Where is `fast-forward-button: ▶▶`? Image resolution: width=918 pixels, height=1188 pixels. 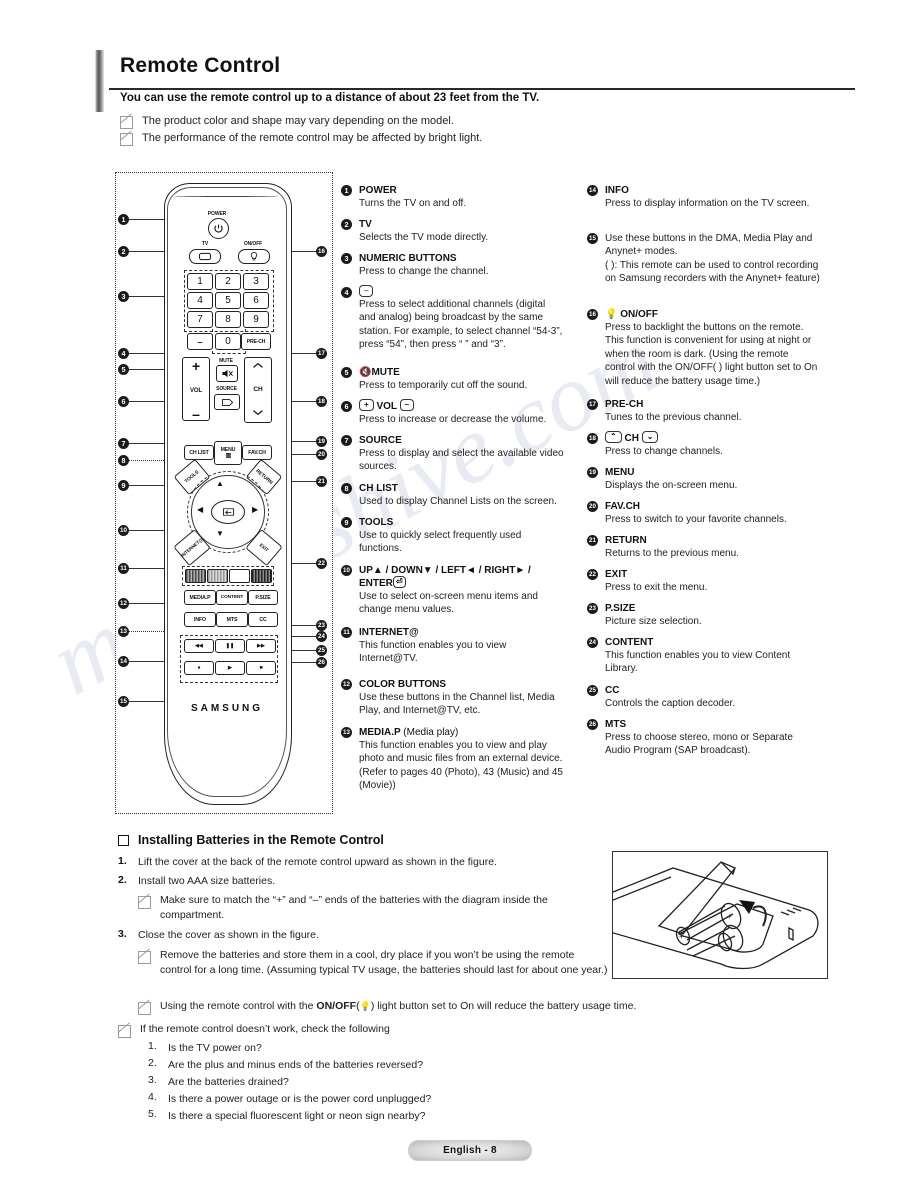
fast-forward-button: ▶▶ is located at coordinates (261, 646).